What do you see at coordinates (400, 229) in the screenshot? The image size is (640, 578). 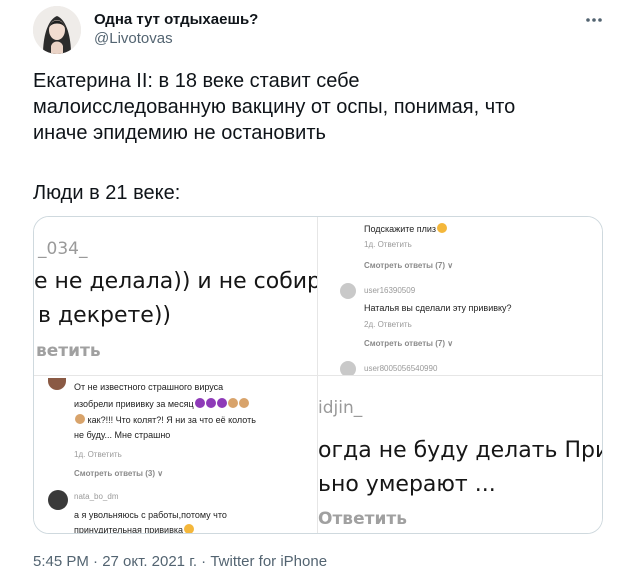 I see `tr-comment1-text-value: Подскажите плиз` at bounding box center [400, 229].